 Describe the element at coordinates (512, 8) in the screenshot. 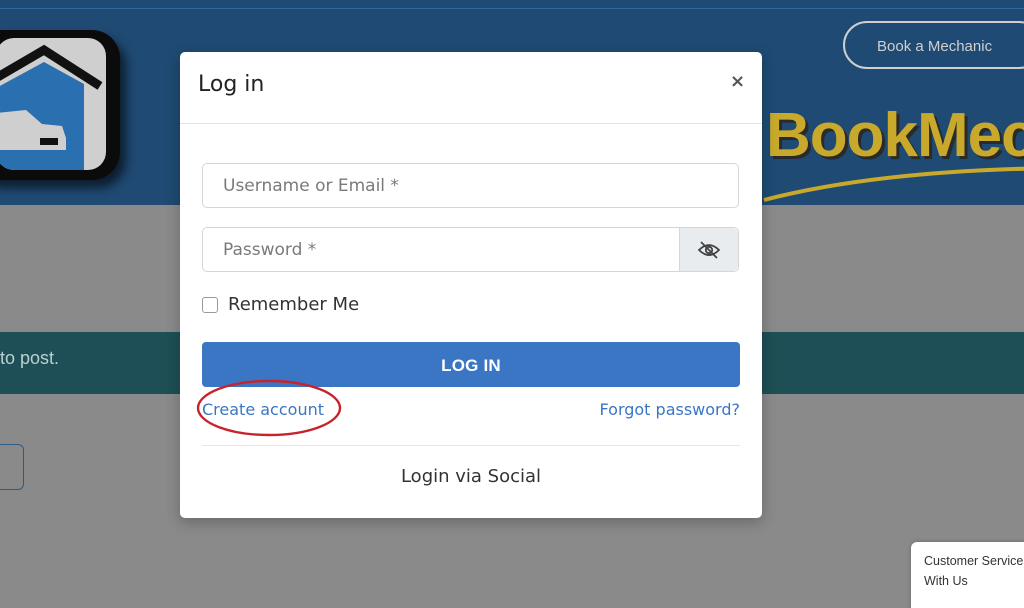

I see `header-top-line` at that location.